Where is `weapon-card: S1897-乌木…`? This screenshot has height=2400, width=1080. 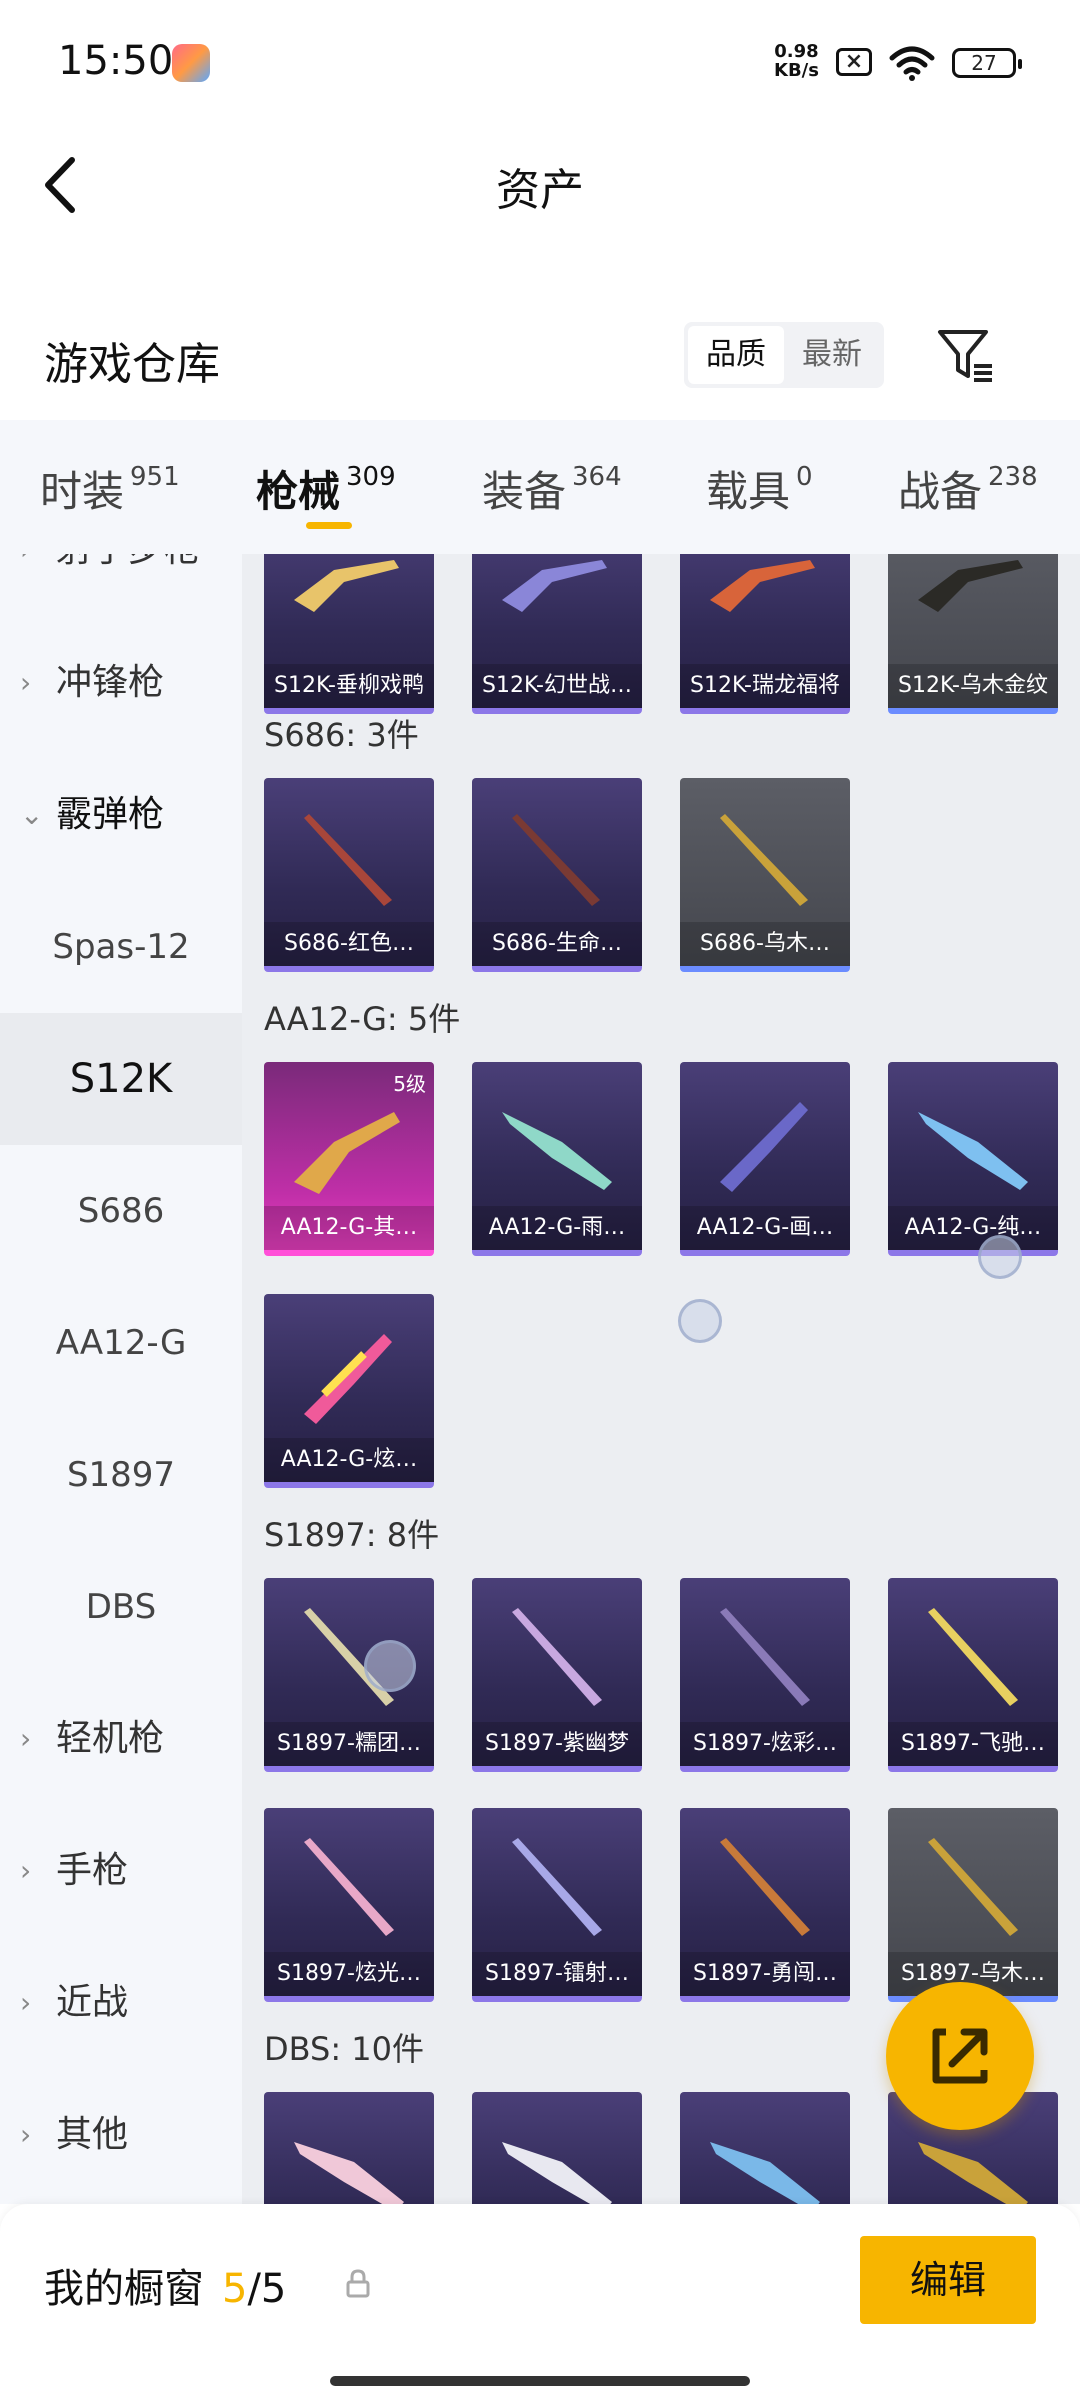
weapon-card: S1897-乌木… is located at coordinates (973, 1905).